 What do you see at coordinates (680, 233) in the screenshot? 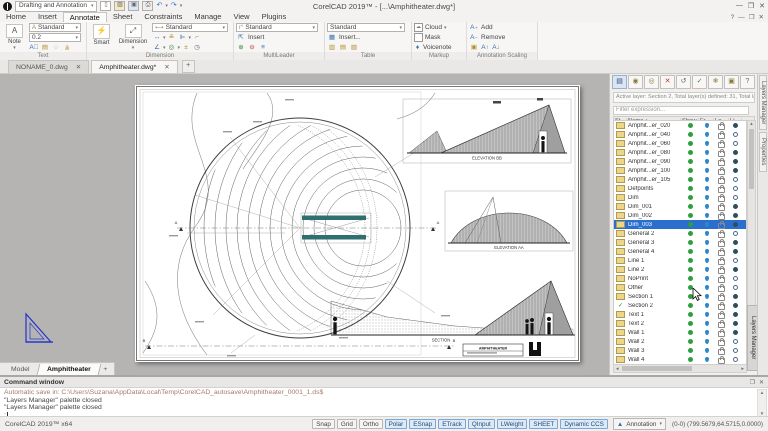
I see `layer-row-general-2: General 2` at bounding box center [680, 233].